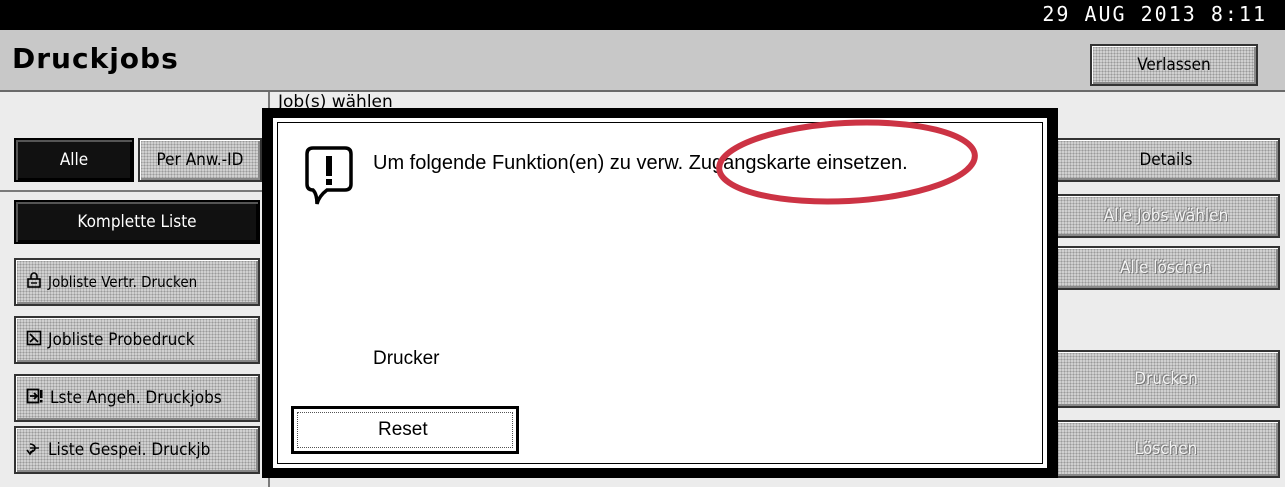  I want to click on datetime: 29 AUG 2013 8:11, so click(1154, 14).